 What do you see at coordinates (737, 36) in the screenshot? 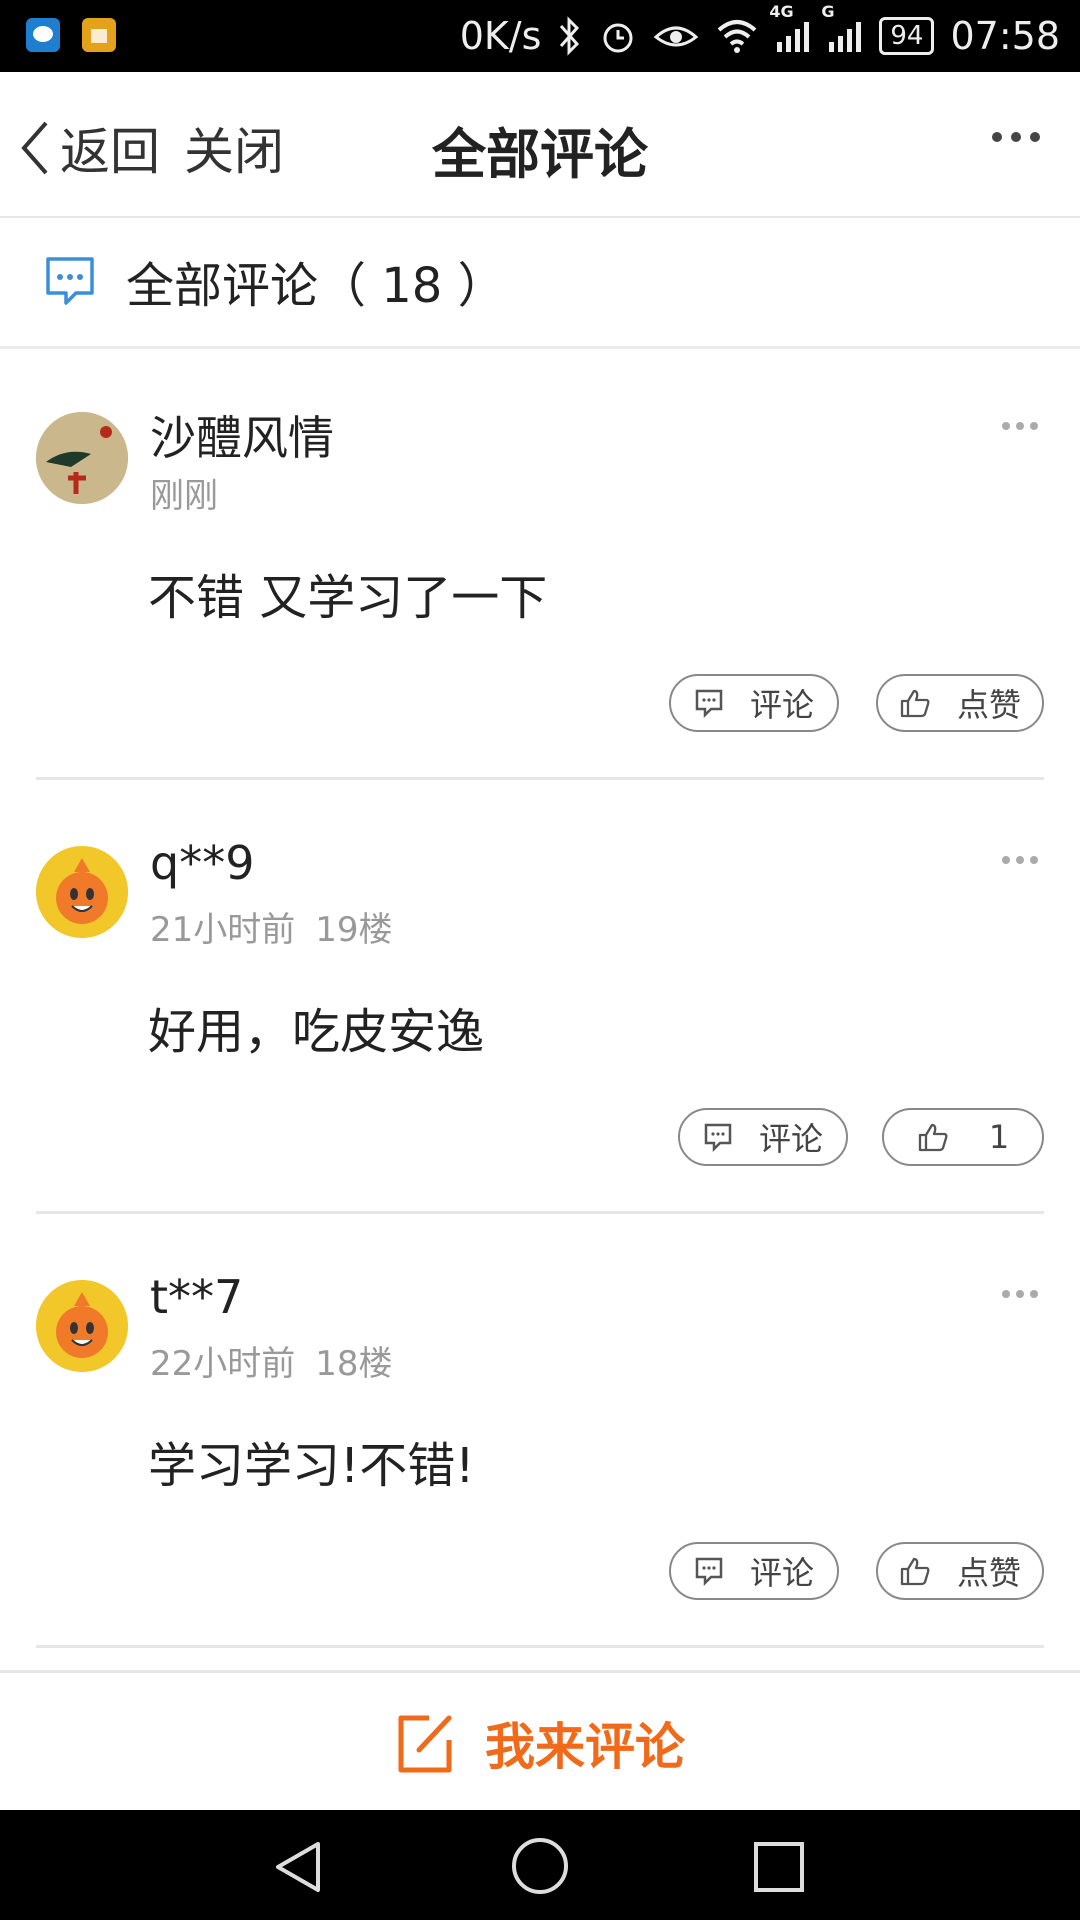
I see `wifi-icon` at bounding box center [737, 36].